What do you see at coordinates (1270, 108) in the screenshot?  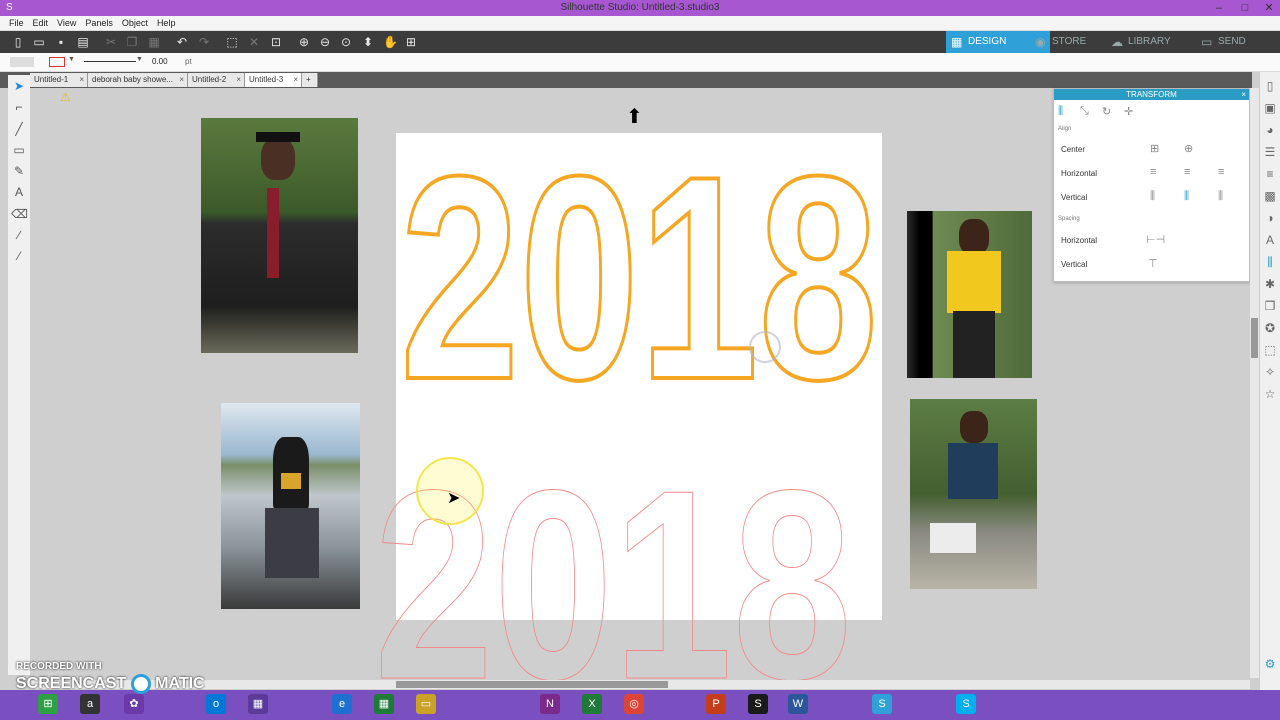 I see `pixscan-icon: ▣` at bounding box center [1270, 108].